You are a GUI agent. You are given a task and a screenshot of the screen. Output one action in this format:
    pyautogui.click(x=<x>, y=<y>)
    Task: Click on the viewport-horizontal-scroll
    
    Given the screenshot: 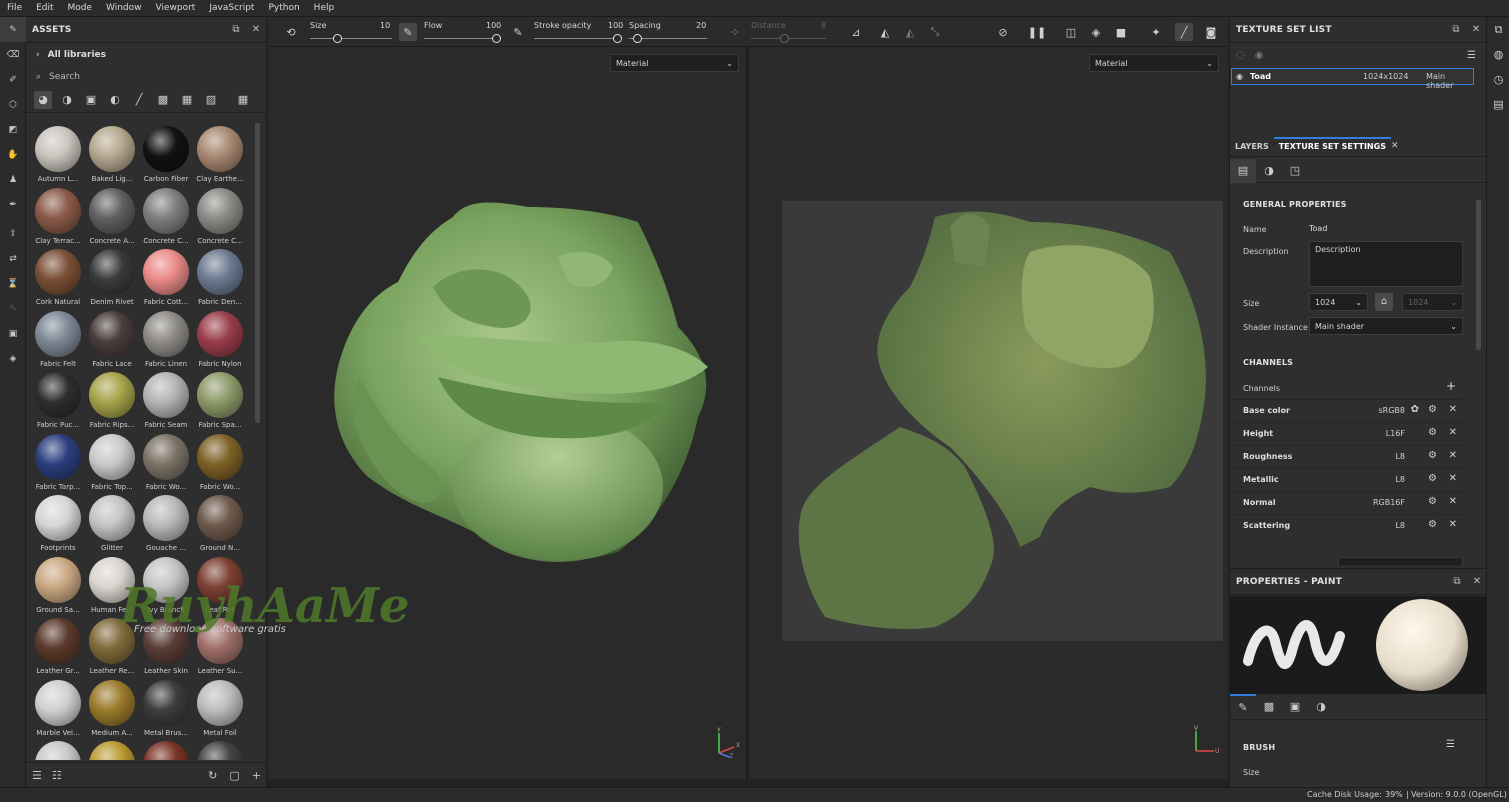 What is the action you would take?
    pyautogui.click(x=748, y=783)
    